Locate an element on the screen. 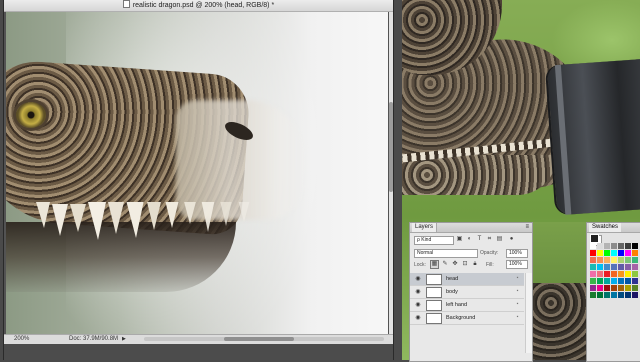 The height and width of the screenshot is (362, 640). pixel-filter-icon: ▣ is located at coordinates (459, 239).